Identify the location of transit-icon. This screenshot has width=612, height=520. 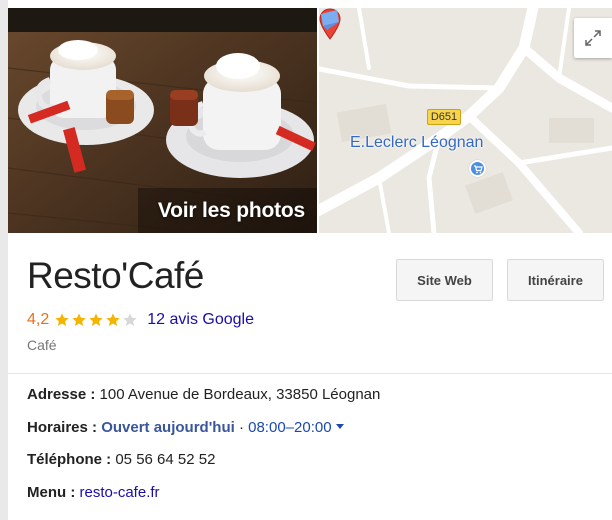
(330, 20).